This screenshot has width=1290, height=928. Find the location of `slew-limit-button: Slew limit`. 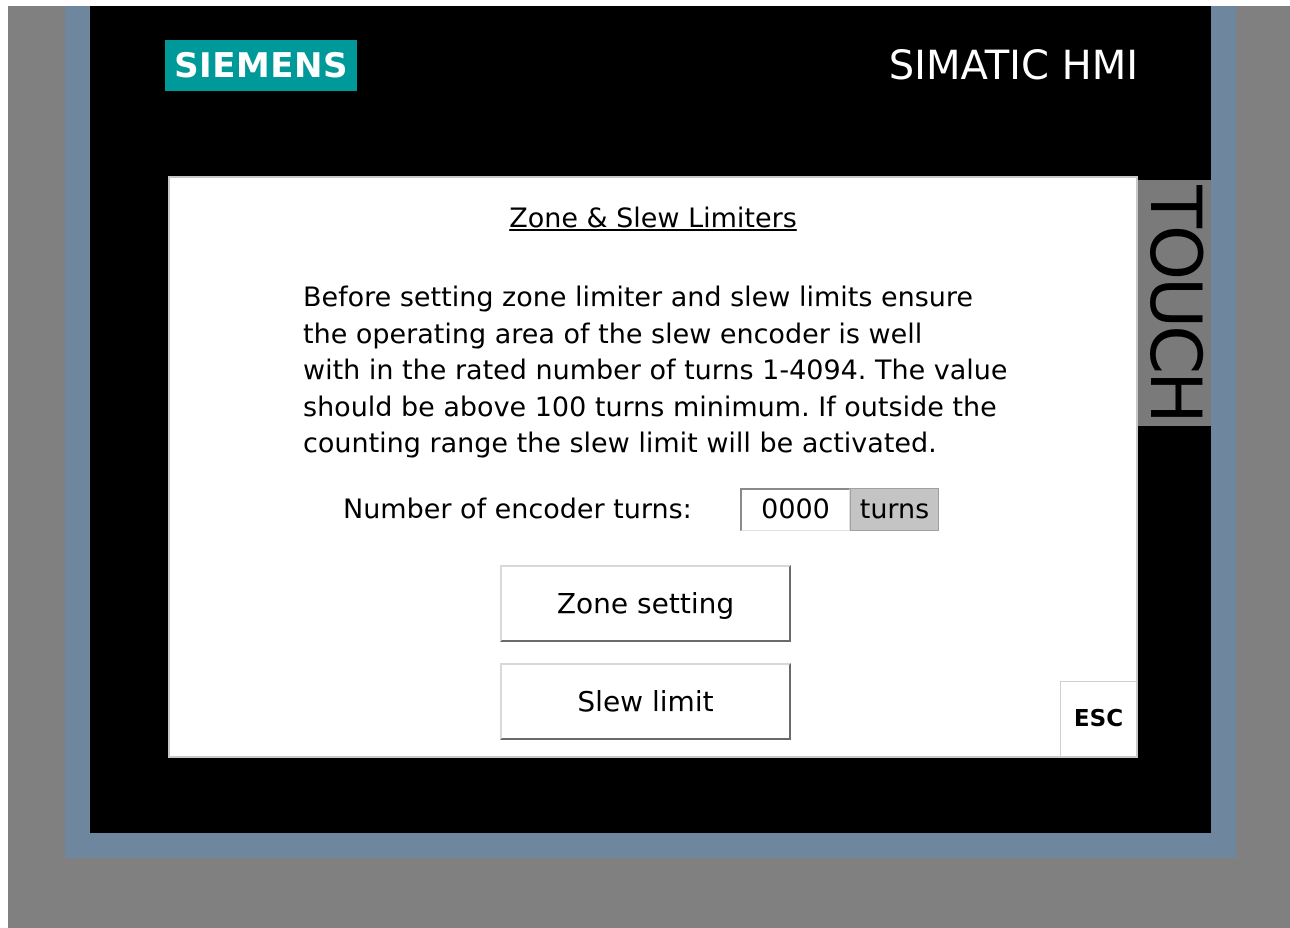

slew-limit-button: Slew limit is located at coordinates (645, 701).